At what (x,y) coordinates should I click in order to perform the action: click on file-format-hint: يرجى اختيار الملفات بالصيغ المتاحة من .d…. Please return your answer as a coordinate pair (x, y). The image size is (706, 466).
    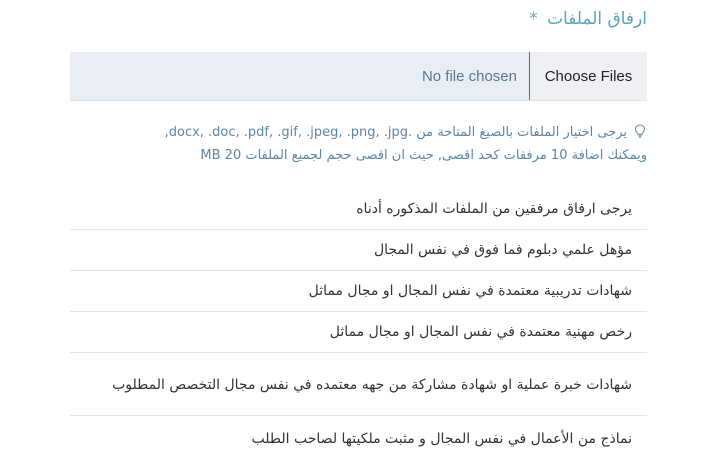
    Looking at the image, I should click on (367, 144).